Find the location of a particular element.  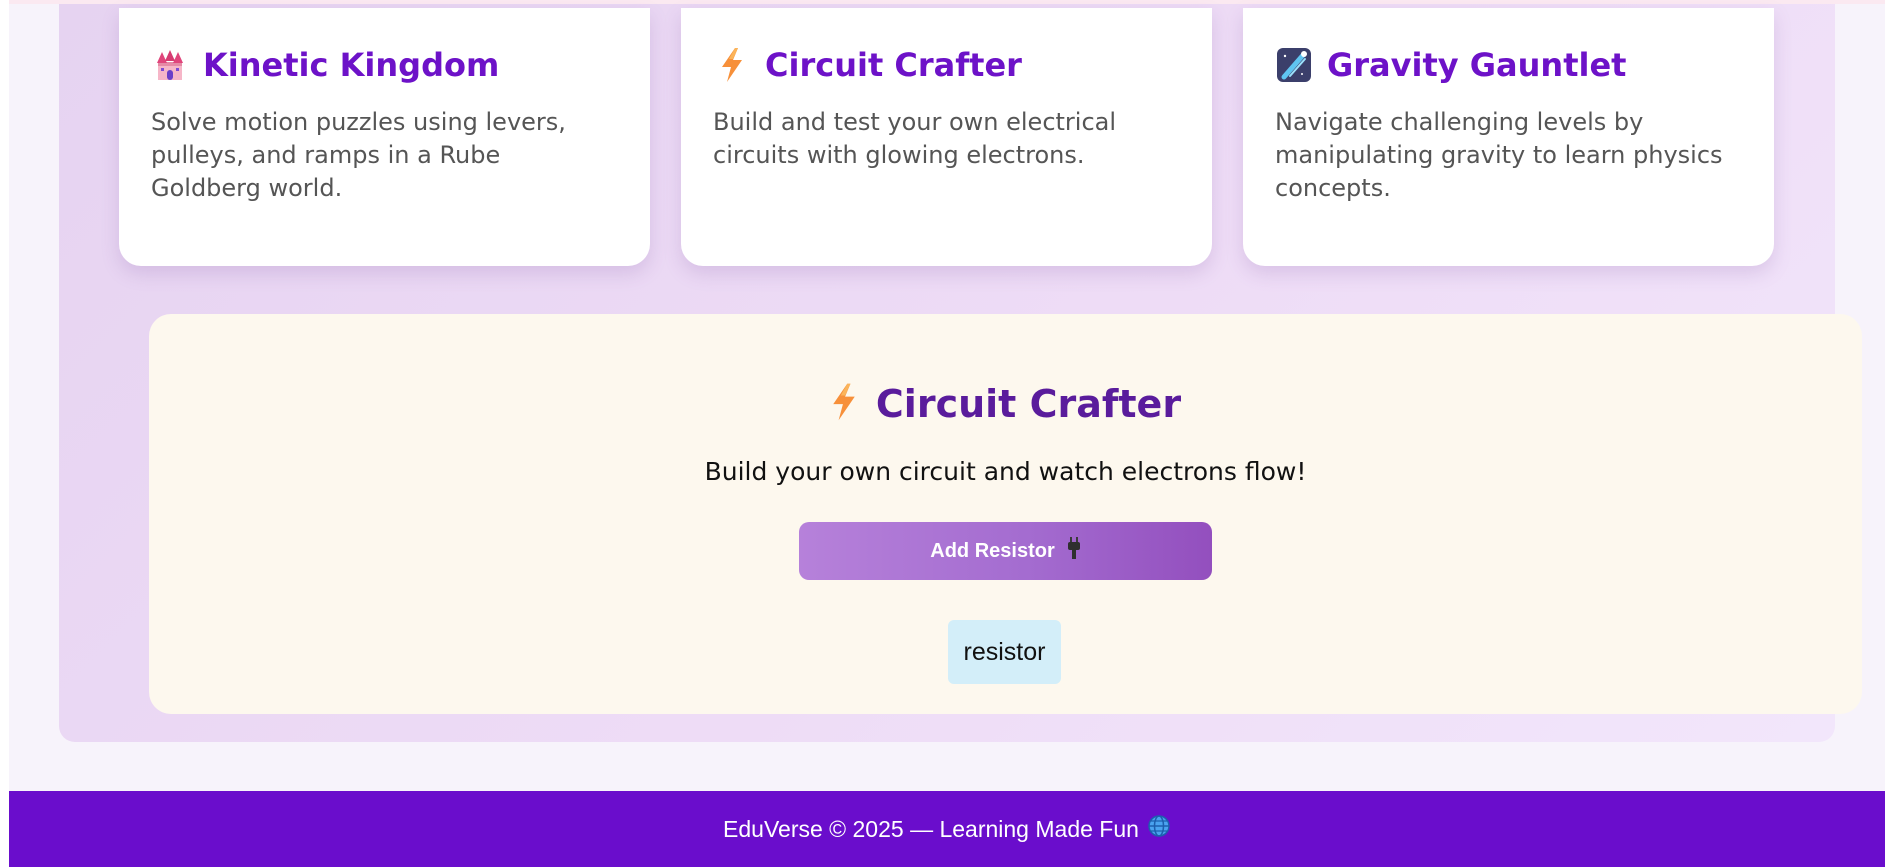

demo-header: Circuit Crafter is located at coordinates (1005, 404).